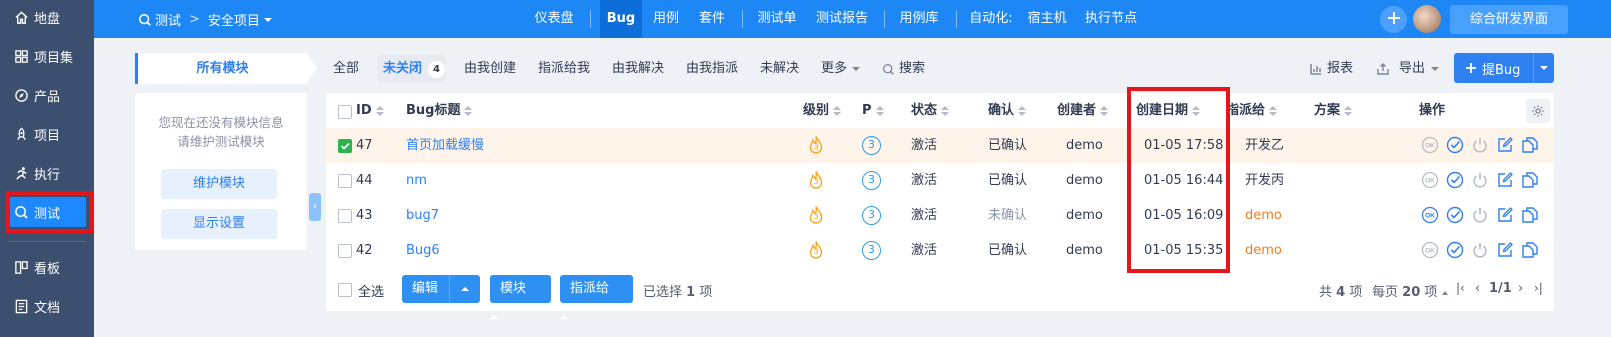 The width and height of the screenshot is (1611, 337). What do you see at coordinates (226, 68) in the screenshot?
I see `module-tab-all: 所有模块` at bounding box center [226, 68].